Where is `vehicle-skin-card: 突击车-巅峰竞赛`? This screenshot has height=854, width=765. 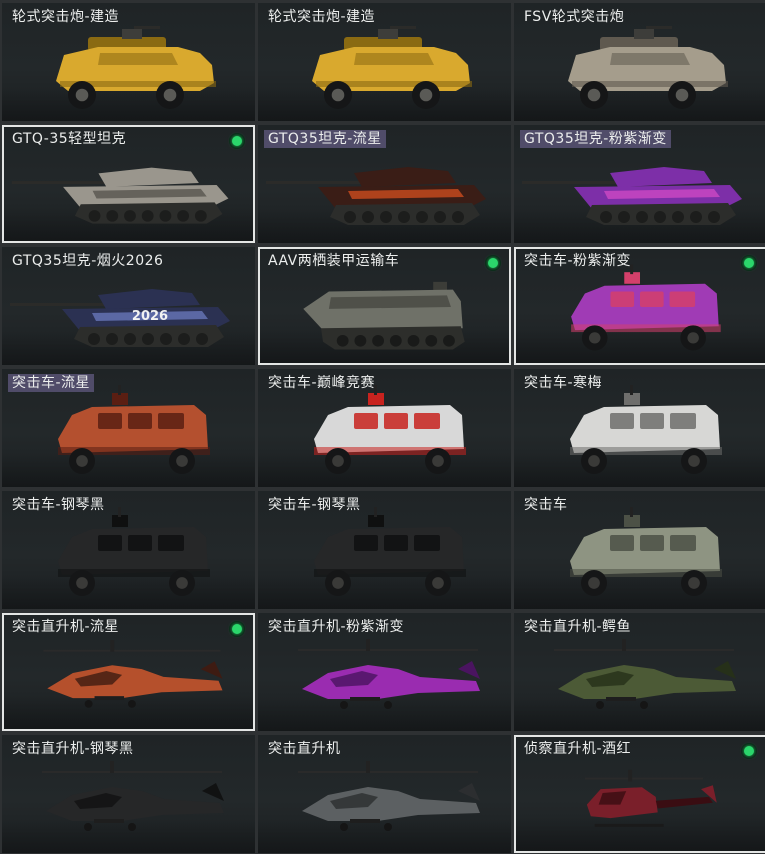 vehicle-skin-card: 突击车-巅峰竞赛 is located at coordinates (384, 428).